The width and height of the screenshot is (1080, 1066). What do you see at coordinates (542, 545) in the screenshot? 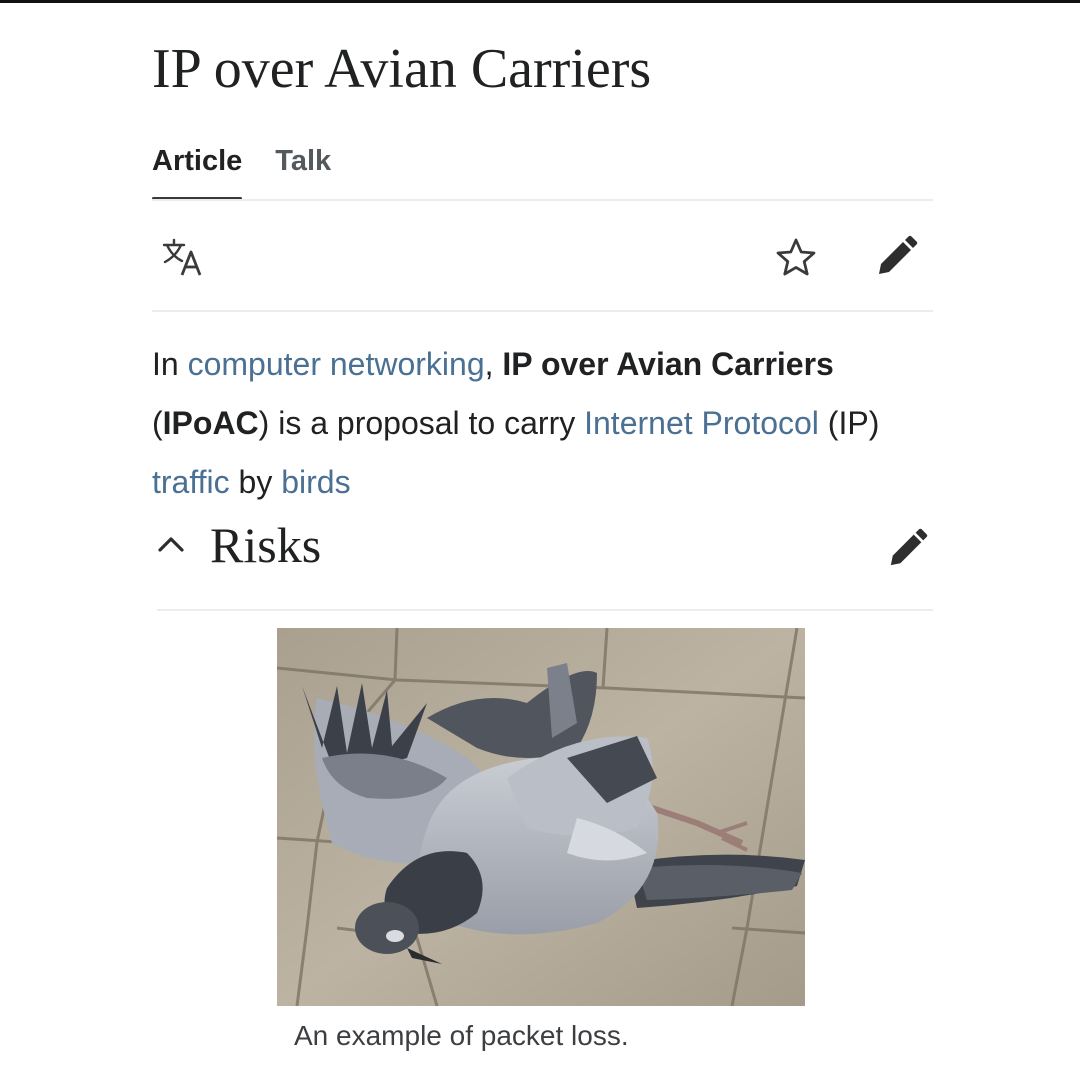
I see `section-header-risks: Risks` at bounding box center [542, 545].